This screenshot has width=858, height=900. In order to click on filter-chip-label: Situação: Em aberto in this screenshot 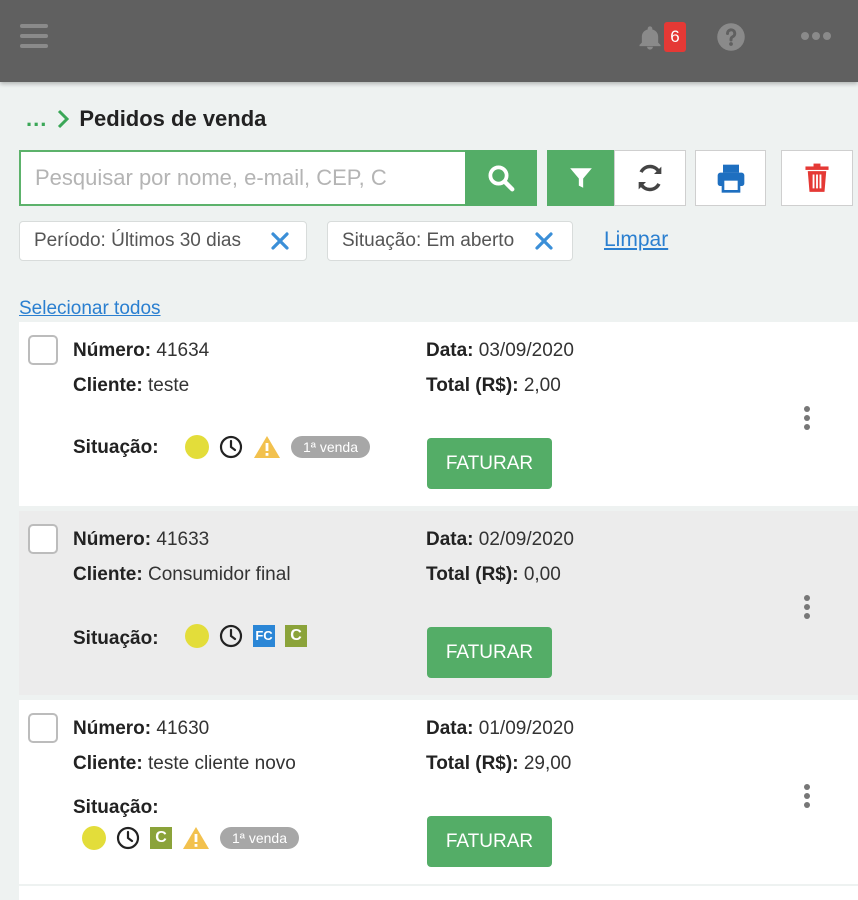, I will do `click(428, 240)`.